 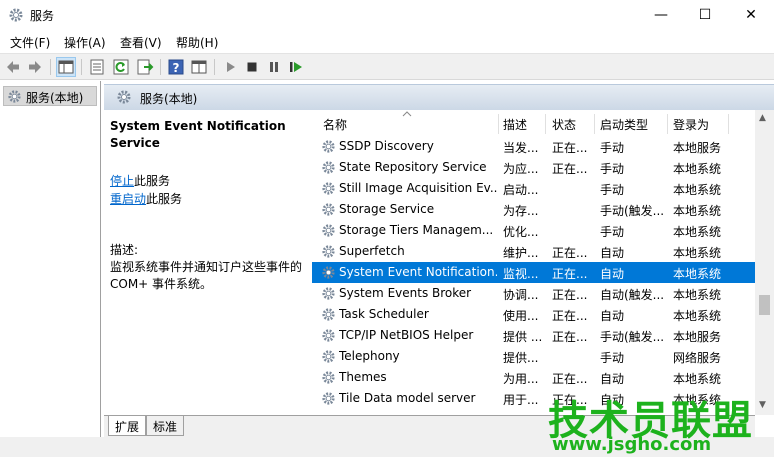 What do you see at coordinates (35, 67) in the screenshot?
I see `forward-arrow-icon` at bounding box center [35, 67].